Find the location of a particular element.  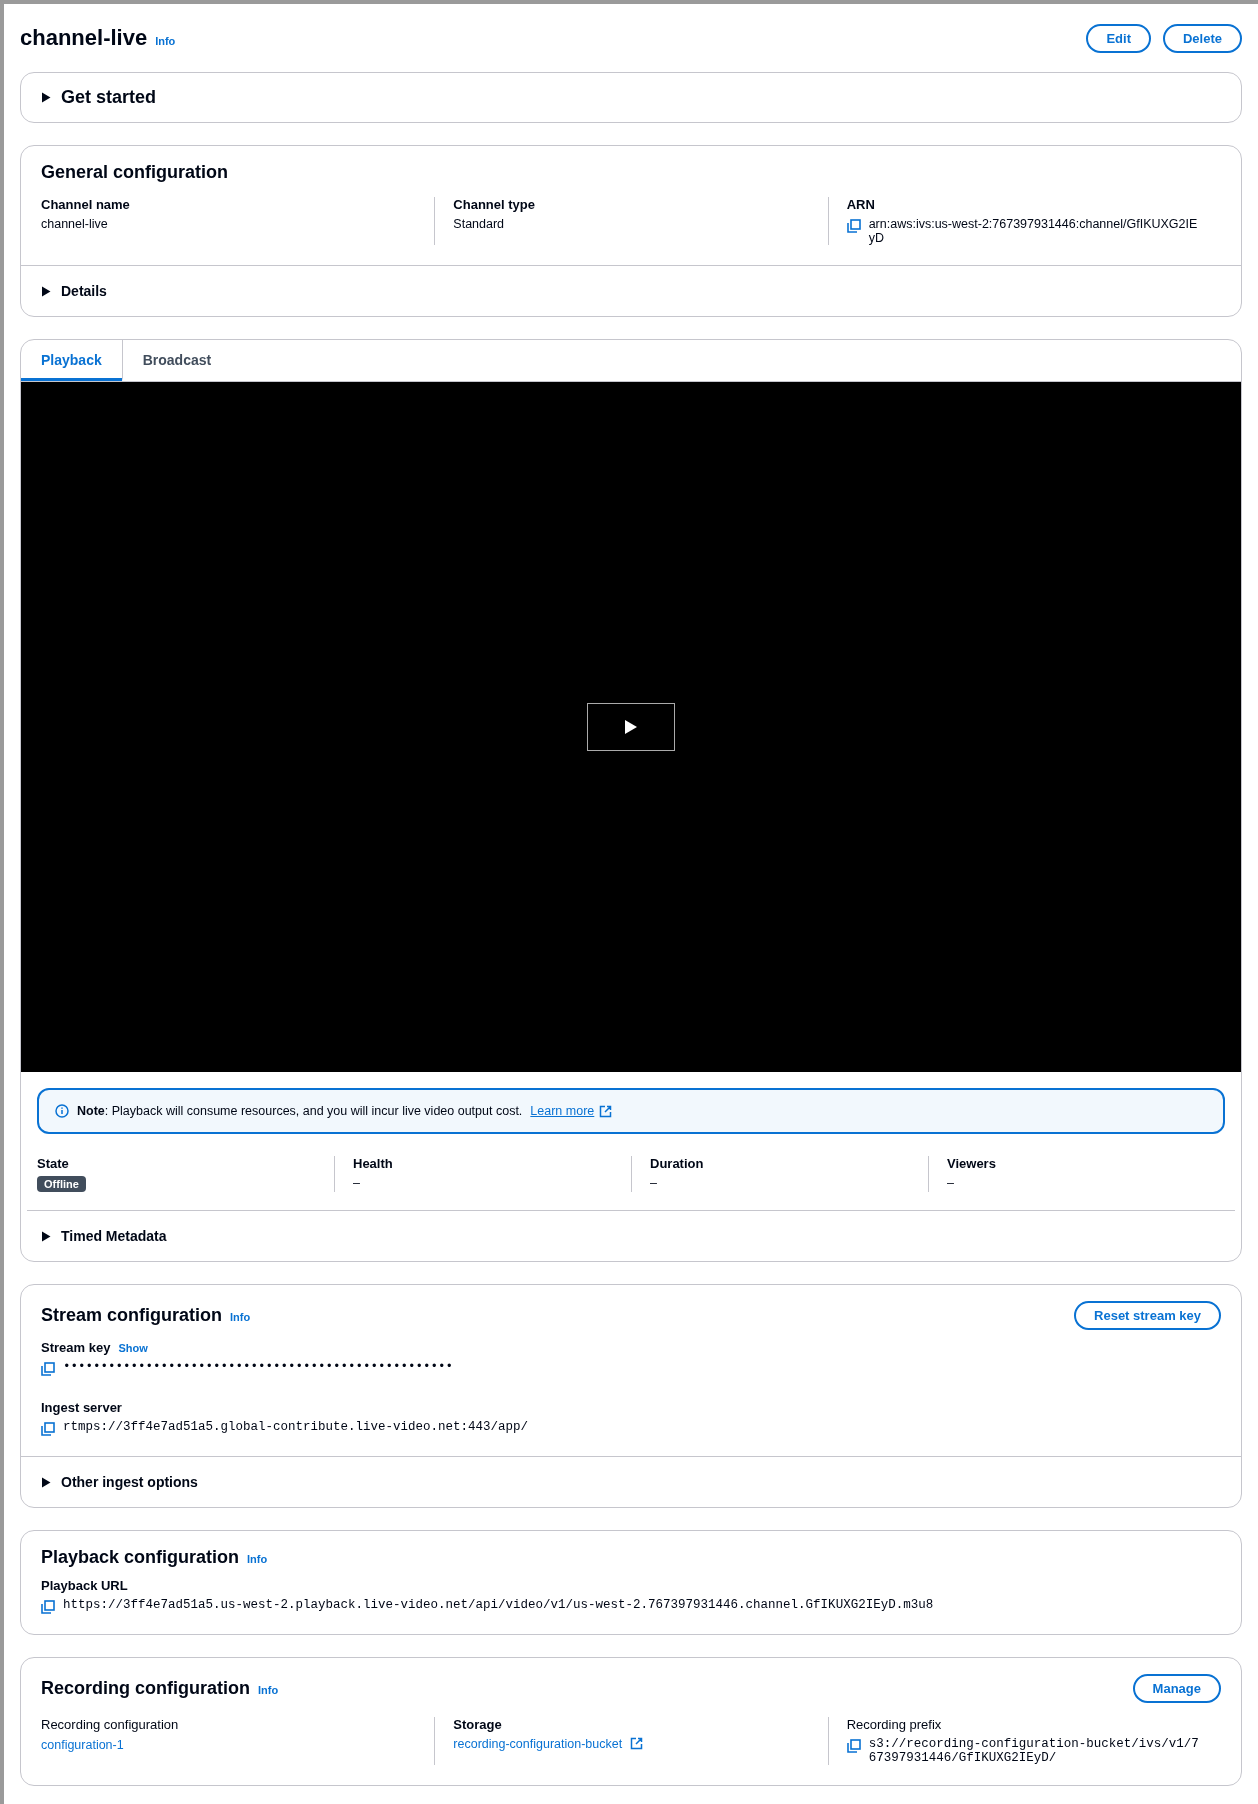

stat-label: State is located at coordinates (53, 1163).